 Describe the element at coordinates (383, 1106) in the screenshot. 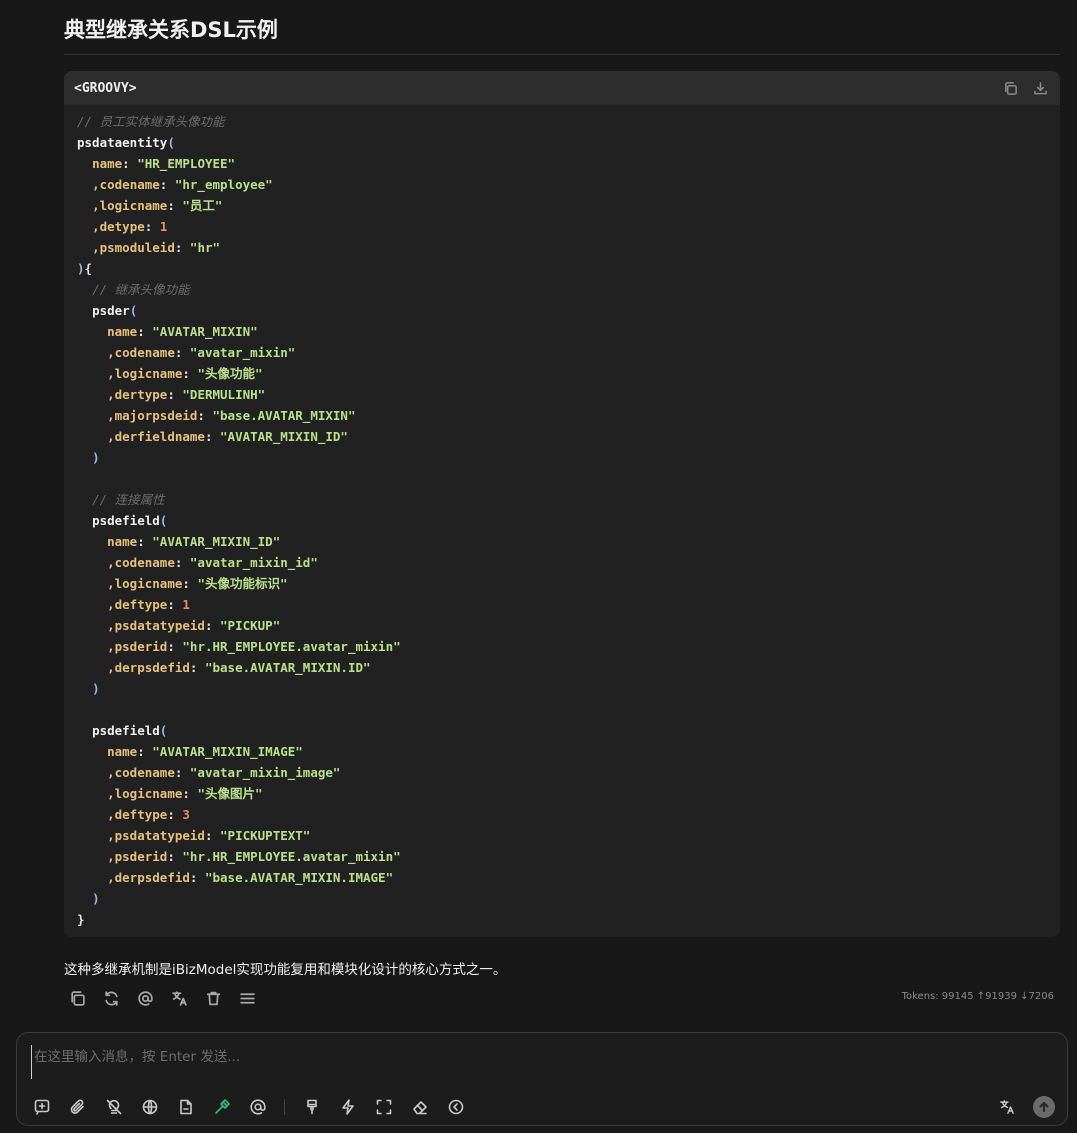

I see `fullscreen-icon` at that location.